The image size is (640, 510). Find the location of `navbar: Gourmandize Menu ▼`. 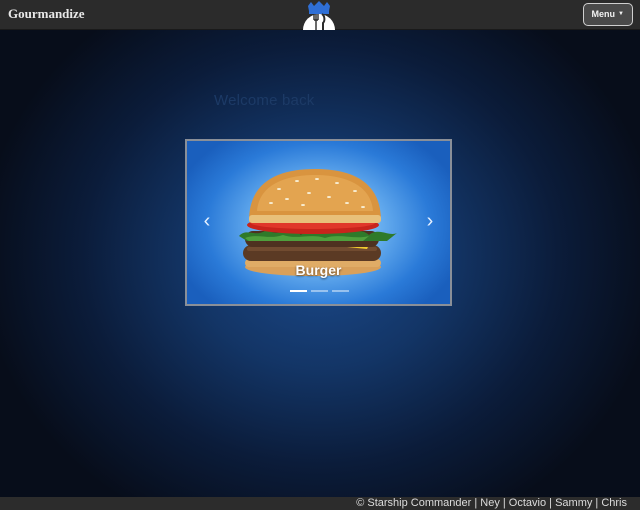

navbar: Gourmandize Menu ▼ is located at coordinates (320, 15).